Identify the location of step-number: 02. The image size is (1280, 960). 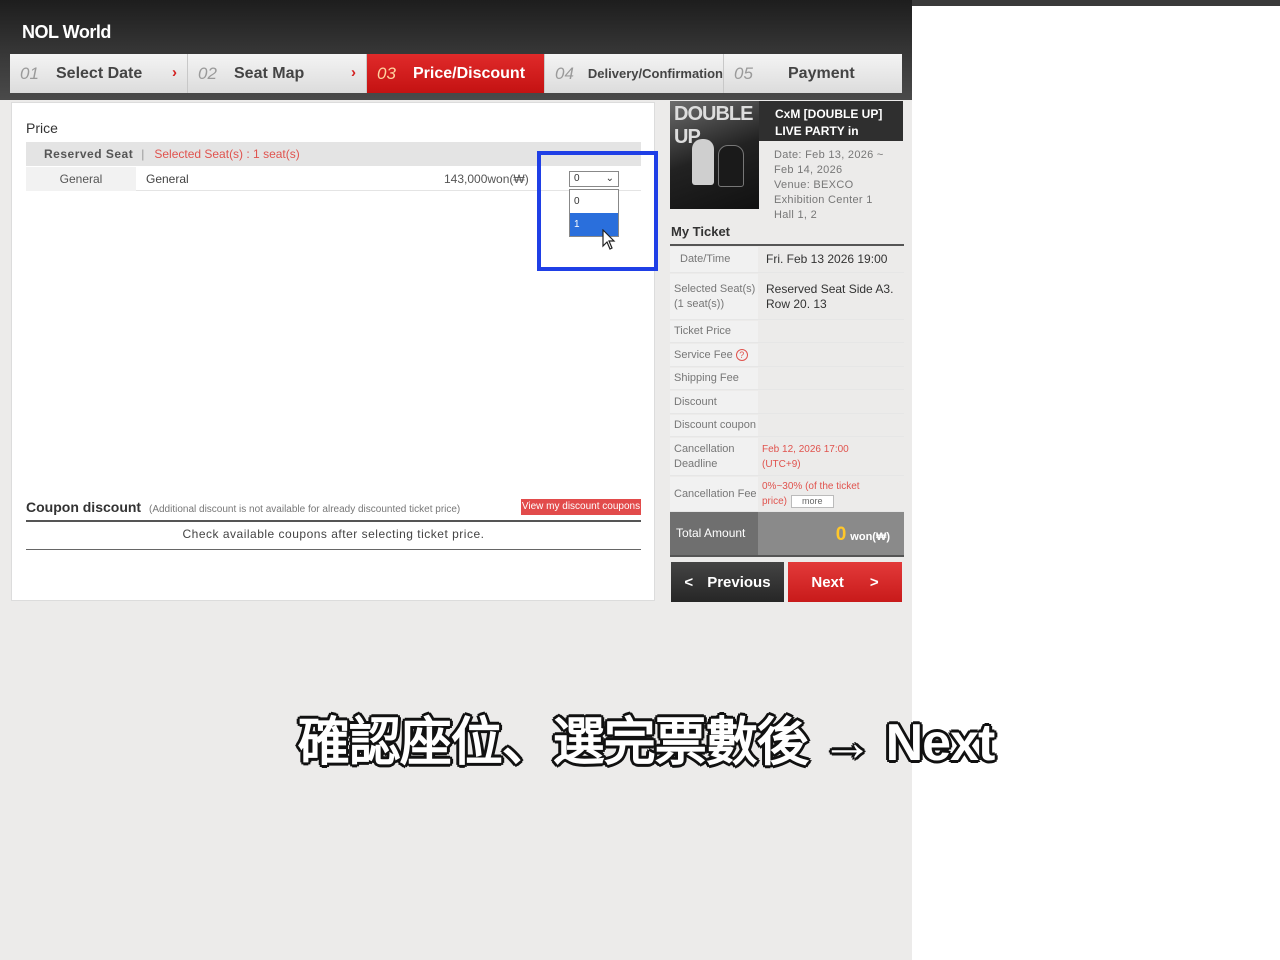
(207, 73).